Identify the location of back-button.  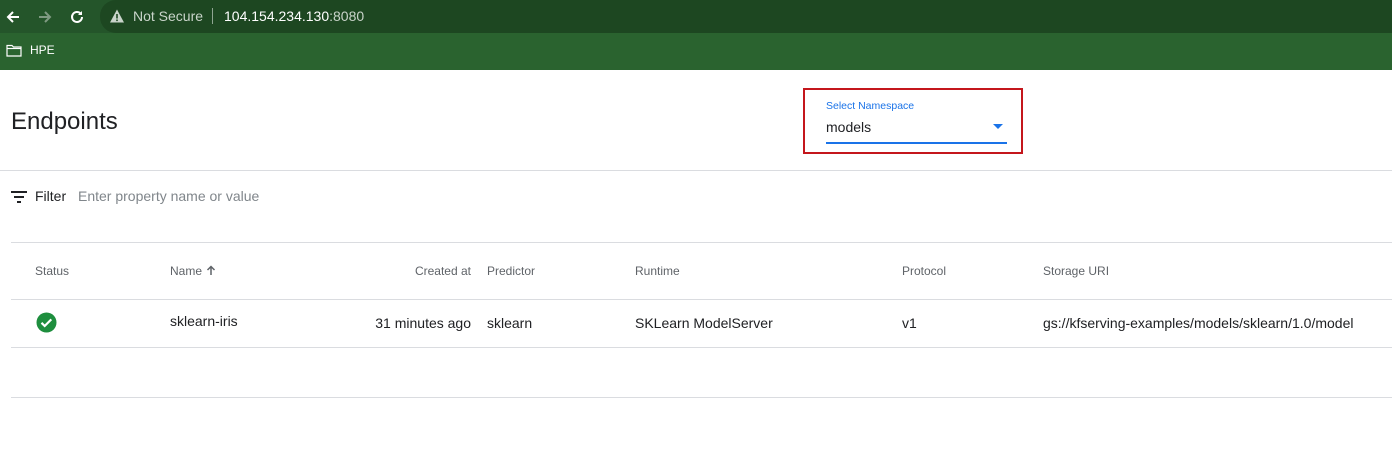
(13, 17).